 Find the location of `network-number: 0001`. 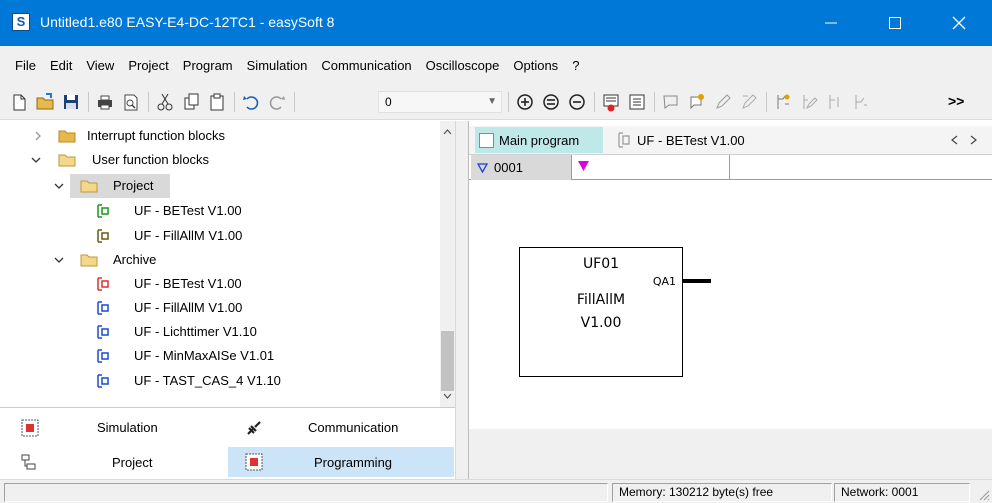

network-number: 0001 is located at coordinates (508, 167).